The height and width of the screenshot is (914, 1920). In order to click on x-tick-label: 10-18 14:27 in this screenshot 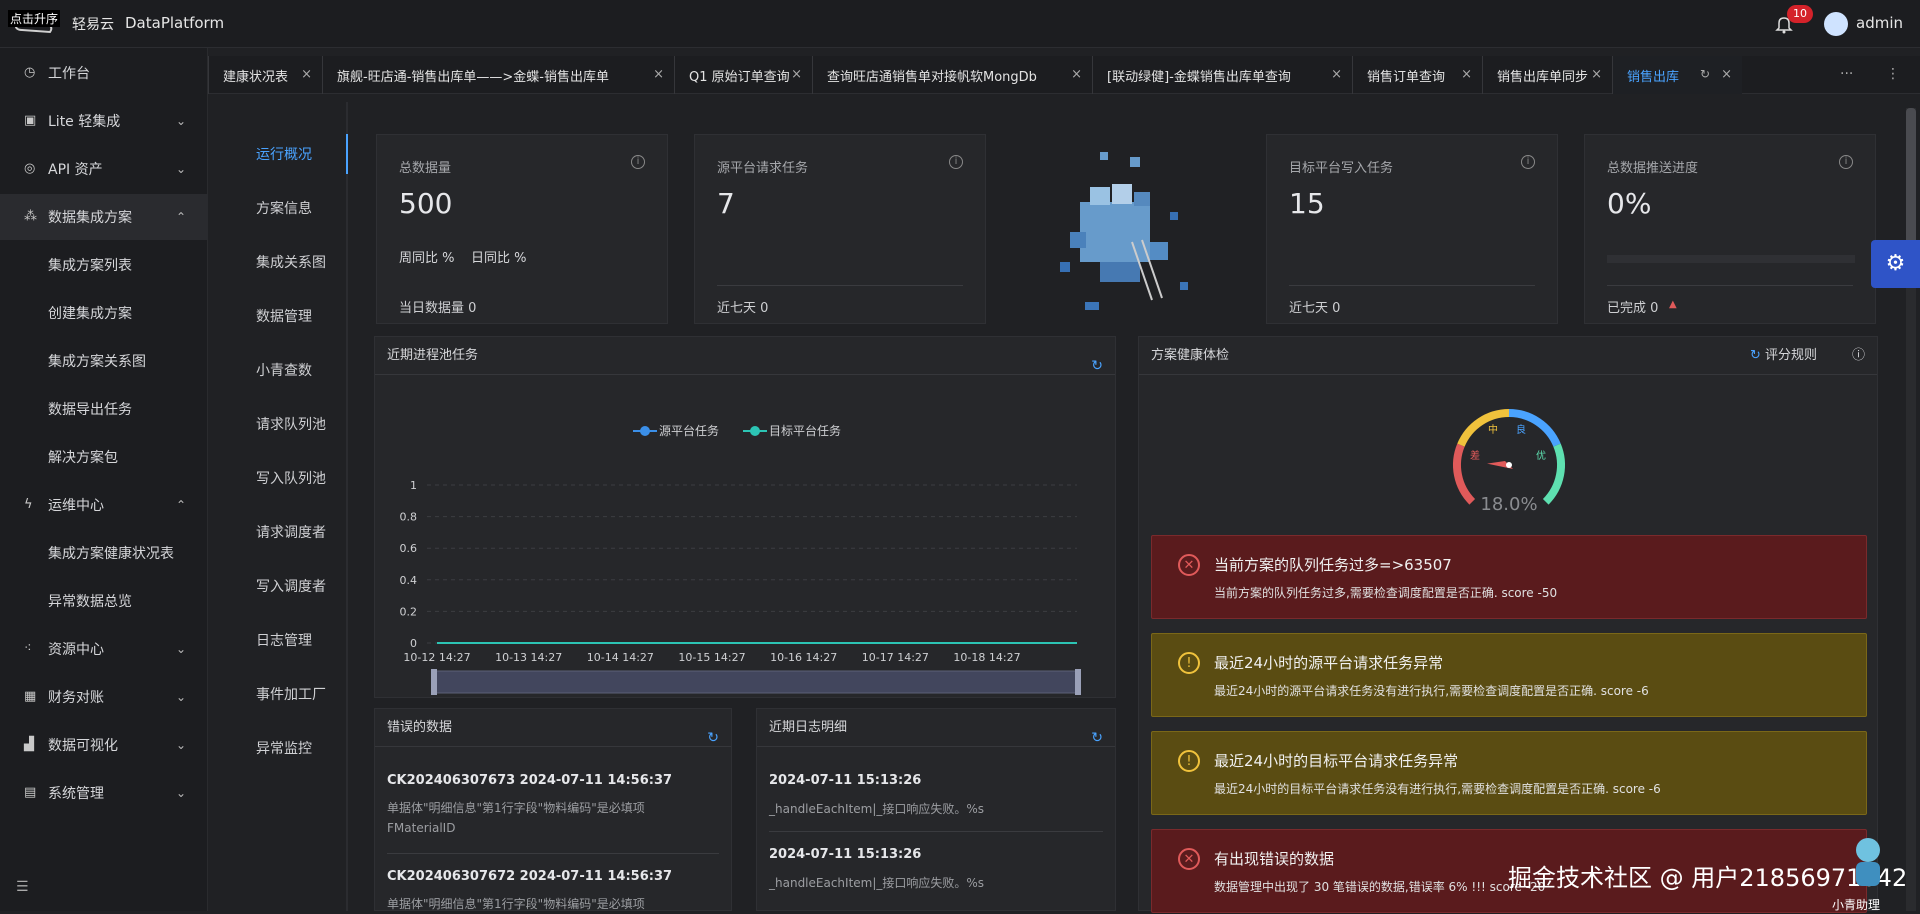, I will do `click(986, 657)`.